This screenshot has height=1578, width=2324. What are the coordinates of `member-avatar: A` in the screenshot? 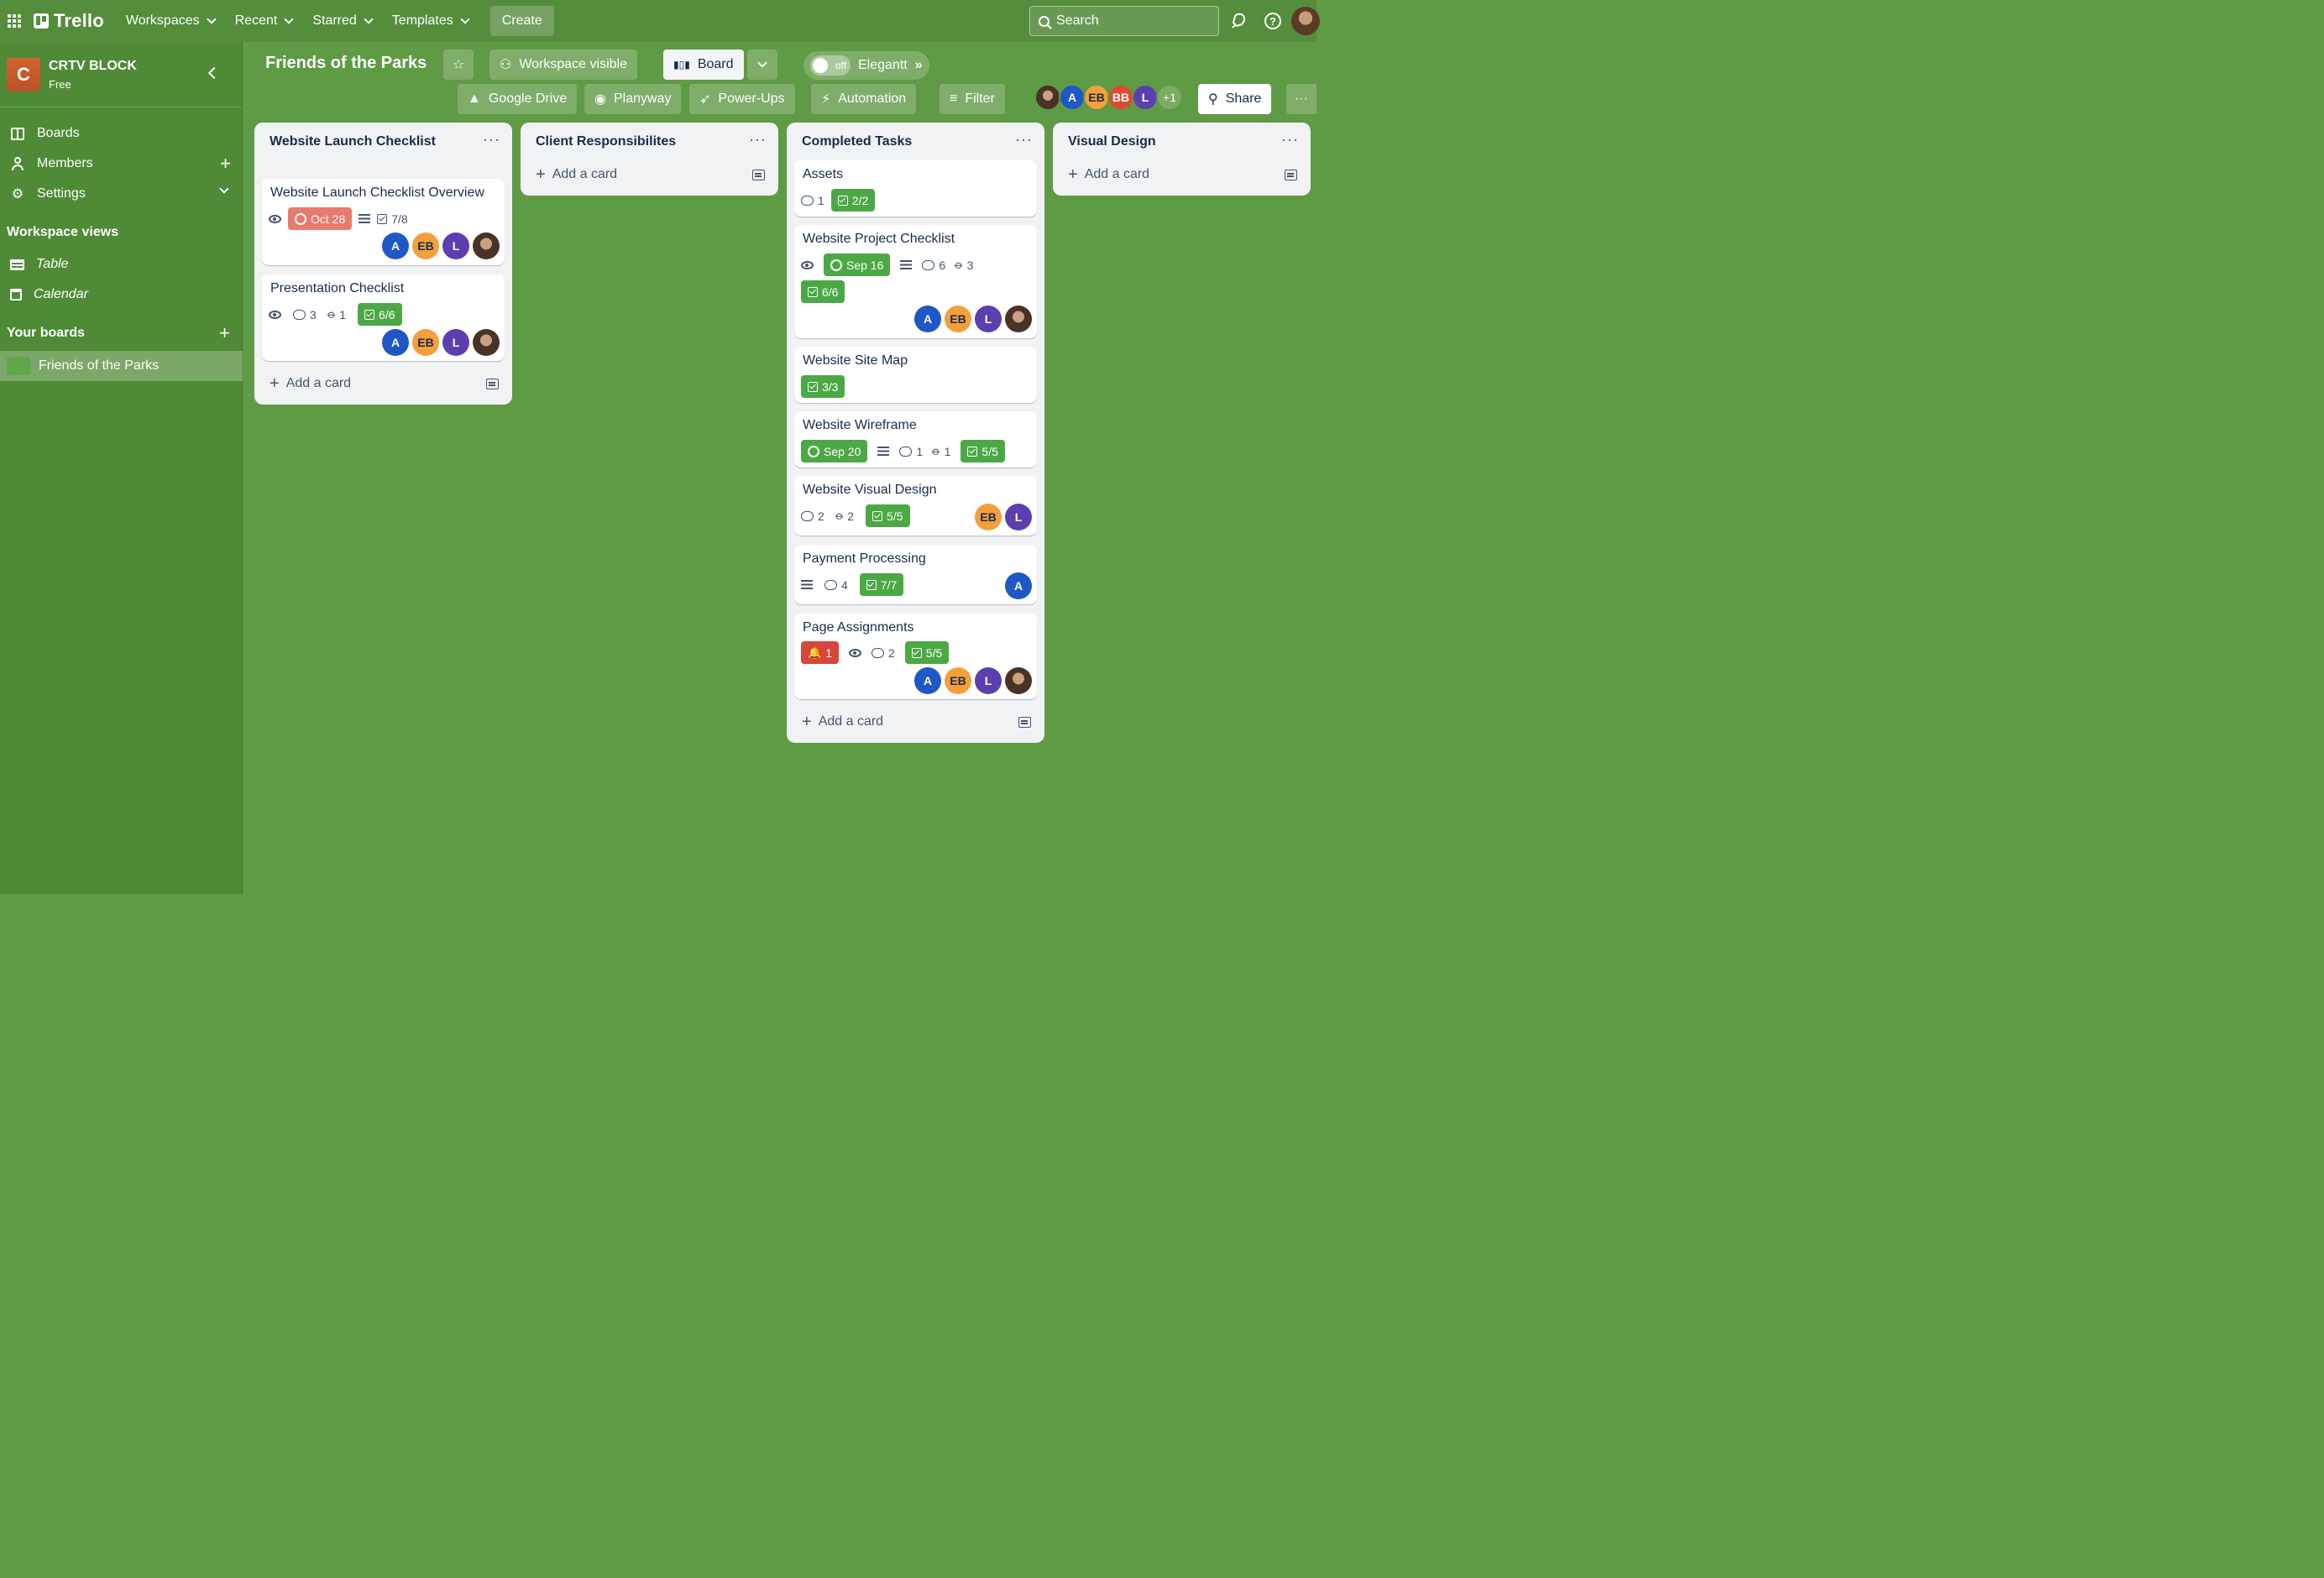 It's located at (1073, 97).